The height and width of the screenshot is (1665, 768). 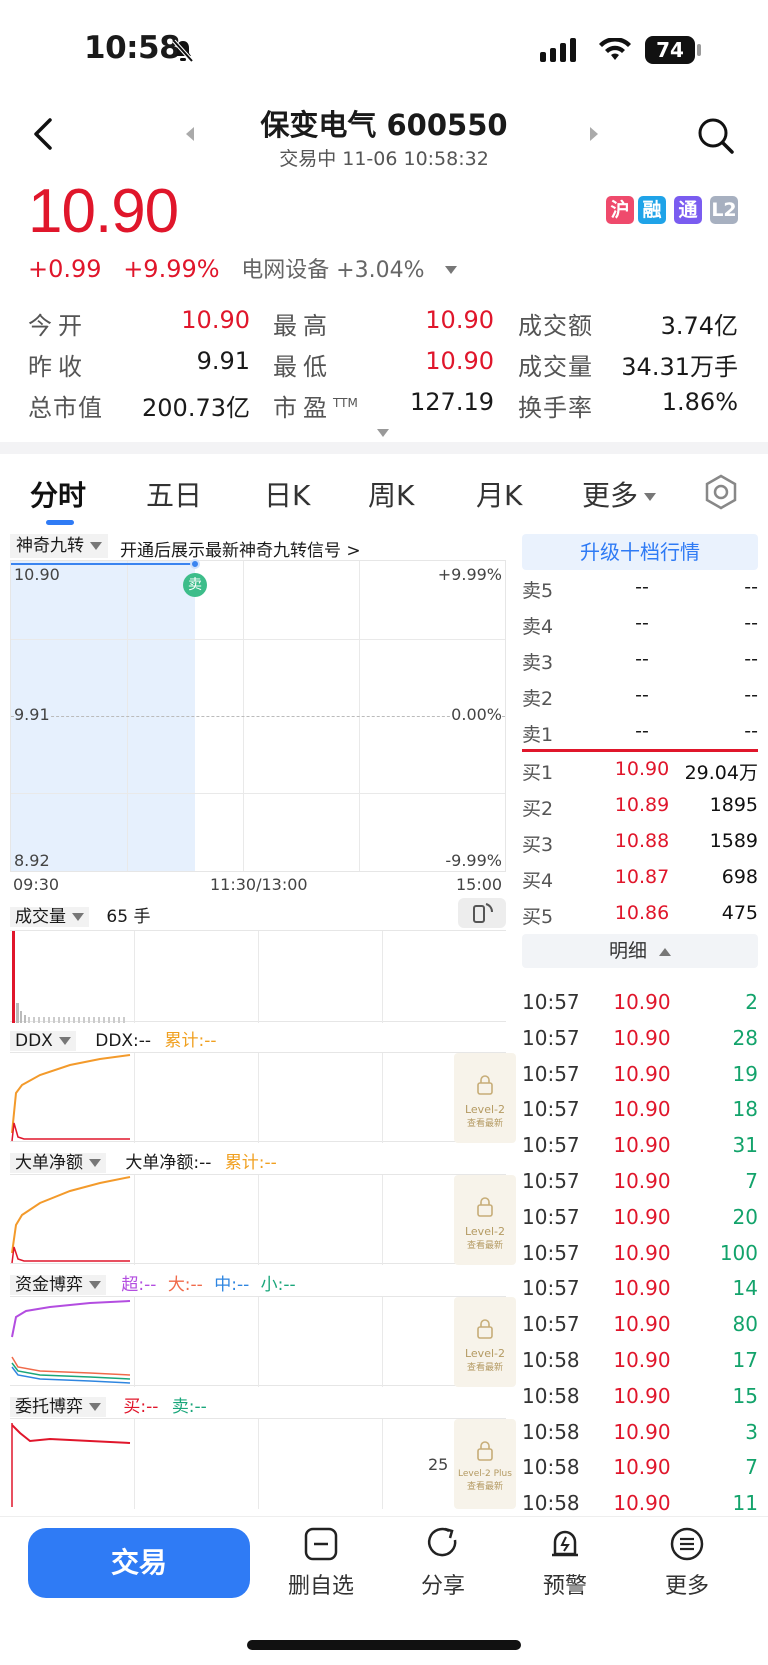 I want to click on fund-chart: Level-2 查看最新, so click(x=263, y=1341).